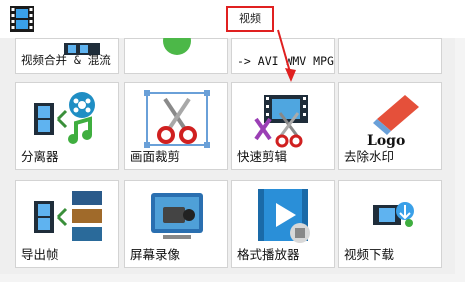  What do you see at coordinates (22, 19) in the screenshot?
I see `film-strip-icon` at bounding box center [22, 19].